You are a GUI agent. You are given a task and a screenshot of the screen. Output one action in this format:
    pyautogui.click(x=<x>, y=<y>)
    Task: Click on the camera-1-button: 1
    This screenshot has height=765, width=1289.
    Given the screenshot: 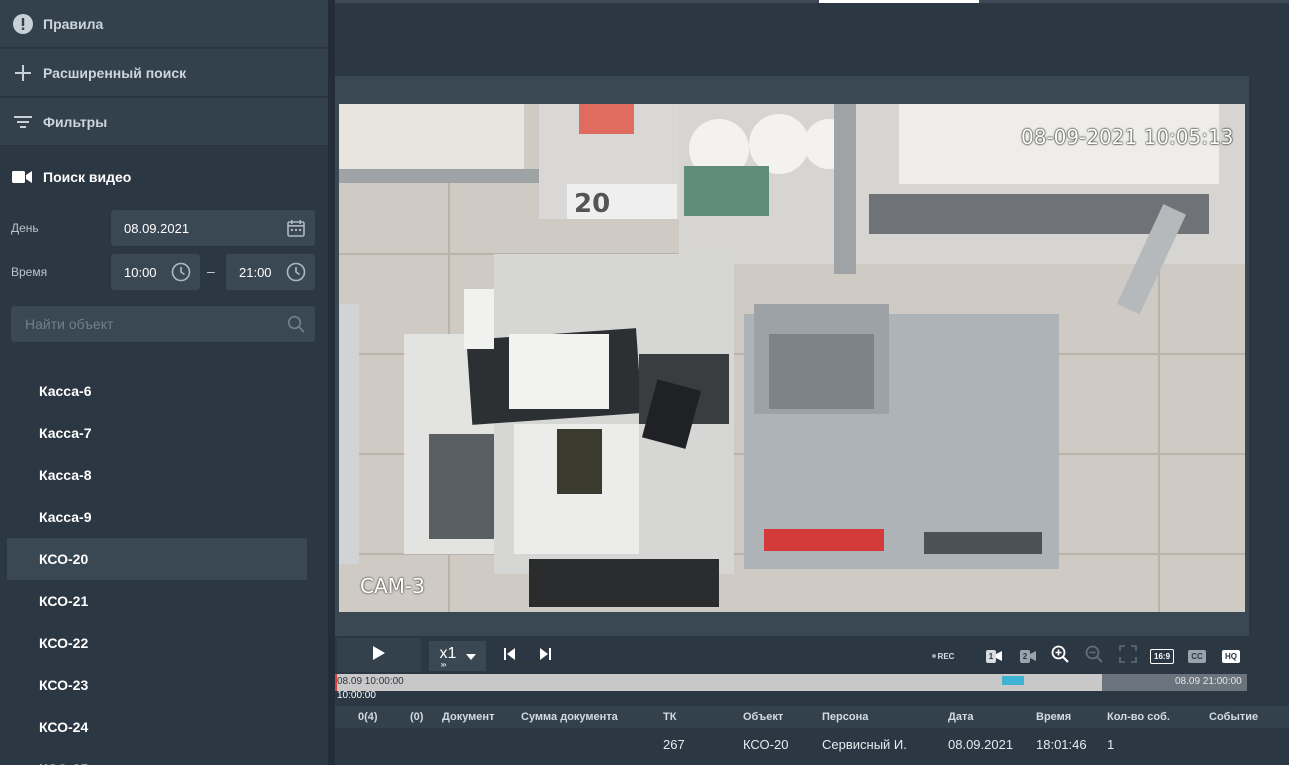 What is the action you would take?
    pyautogui.click(x=994, y=656)
    